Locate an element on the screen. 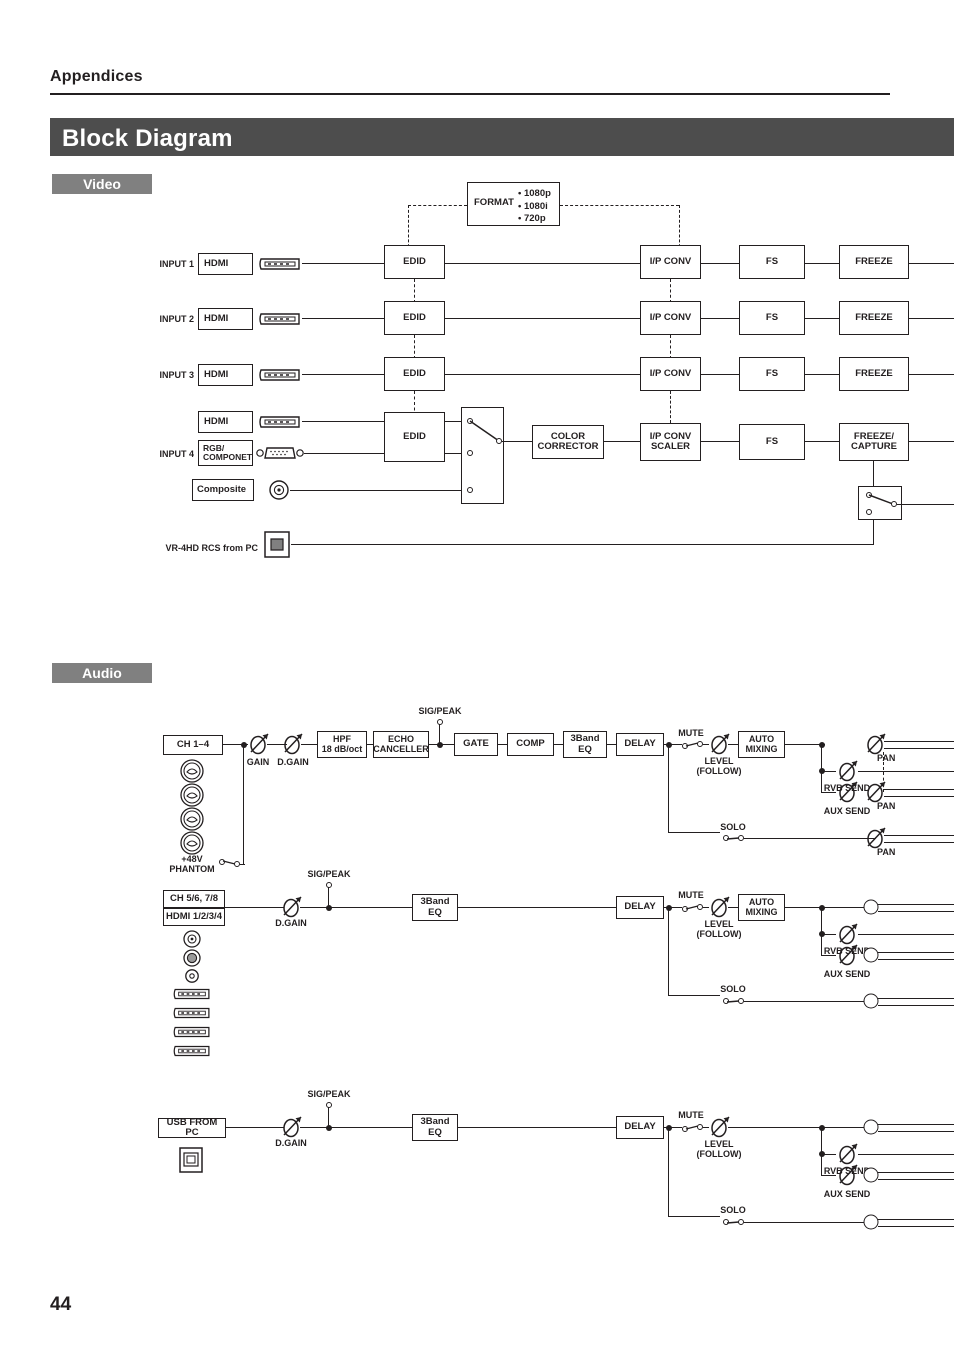  ip-conv-box-2: I/P CONV is located at coordinates (670, 318).